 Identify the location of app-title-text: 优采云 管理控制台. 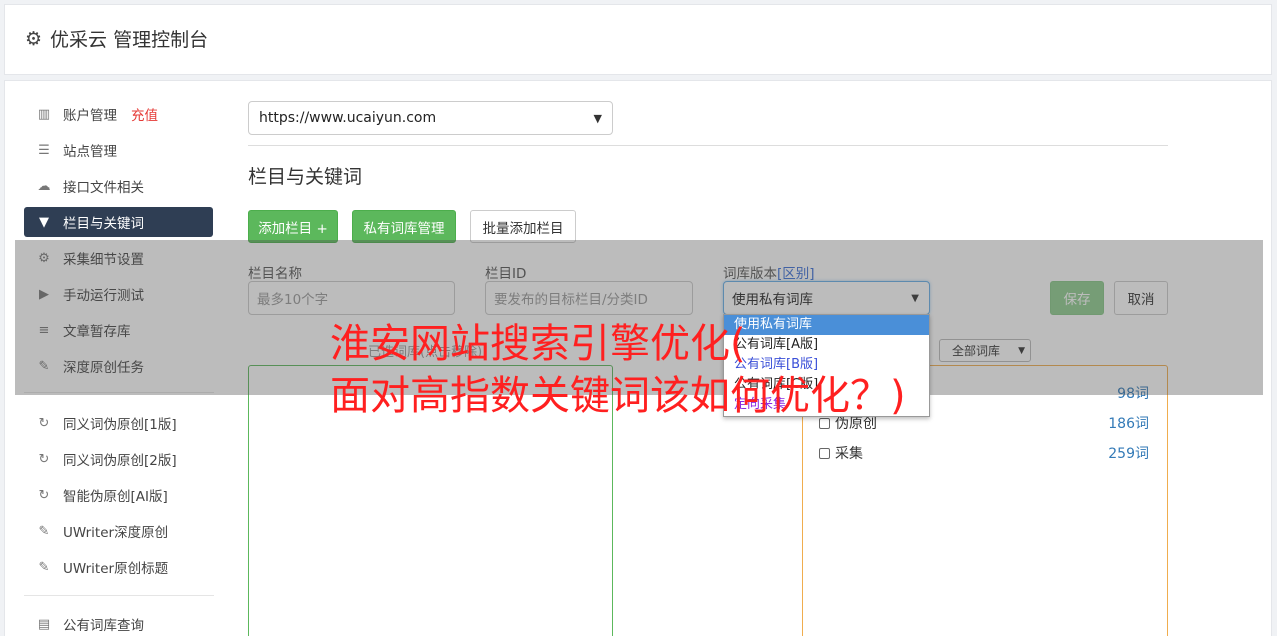
(129, 40).